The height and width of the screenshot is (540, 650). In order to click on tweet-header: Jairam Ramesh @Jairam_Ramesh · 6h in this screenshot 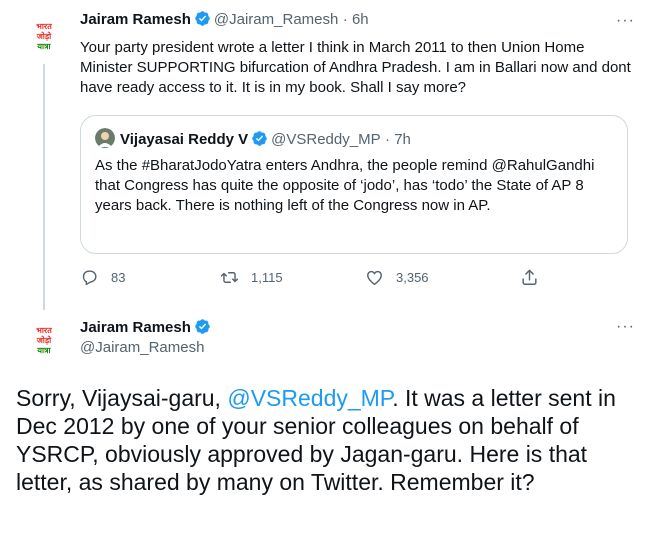, I will do `click(224, 19)`.